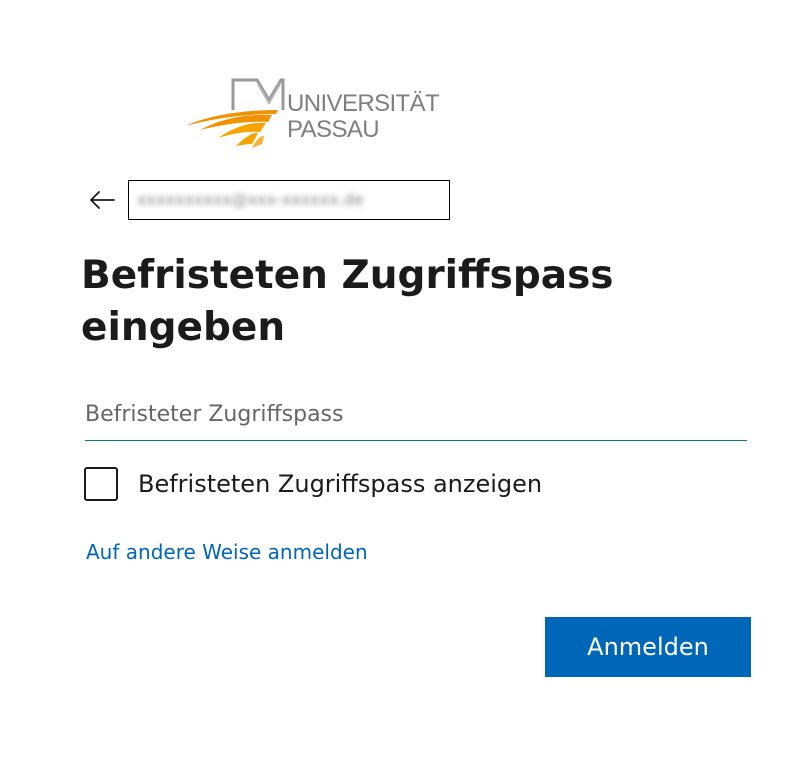 The width and height of the screenshot is (809, 761). What do you see at coordinates (648, 647) in the screenshot?
I see `signin-button: Anmelden` at bounding box center [648, 647].